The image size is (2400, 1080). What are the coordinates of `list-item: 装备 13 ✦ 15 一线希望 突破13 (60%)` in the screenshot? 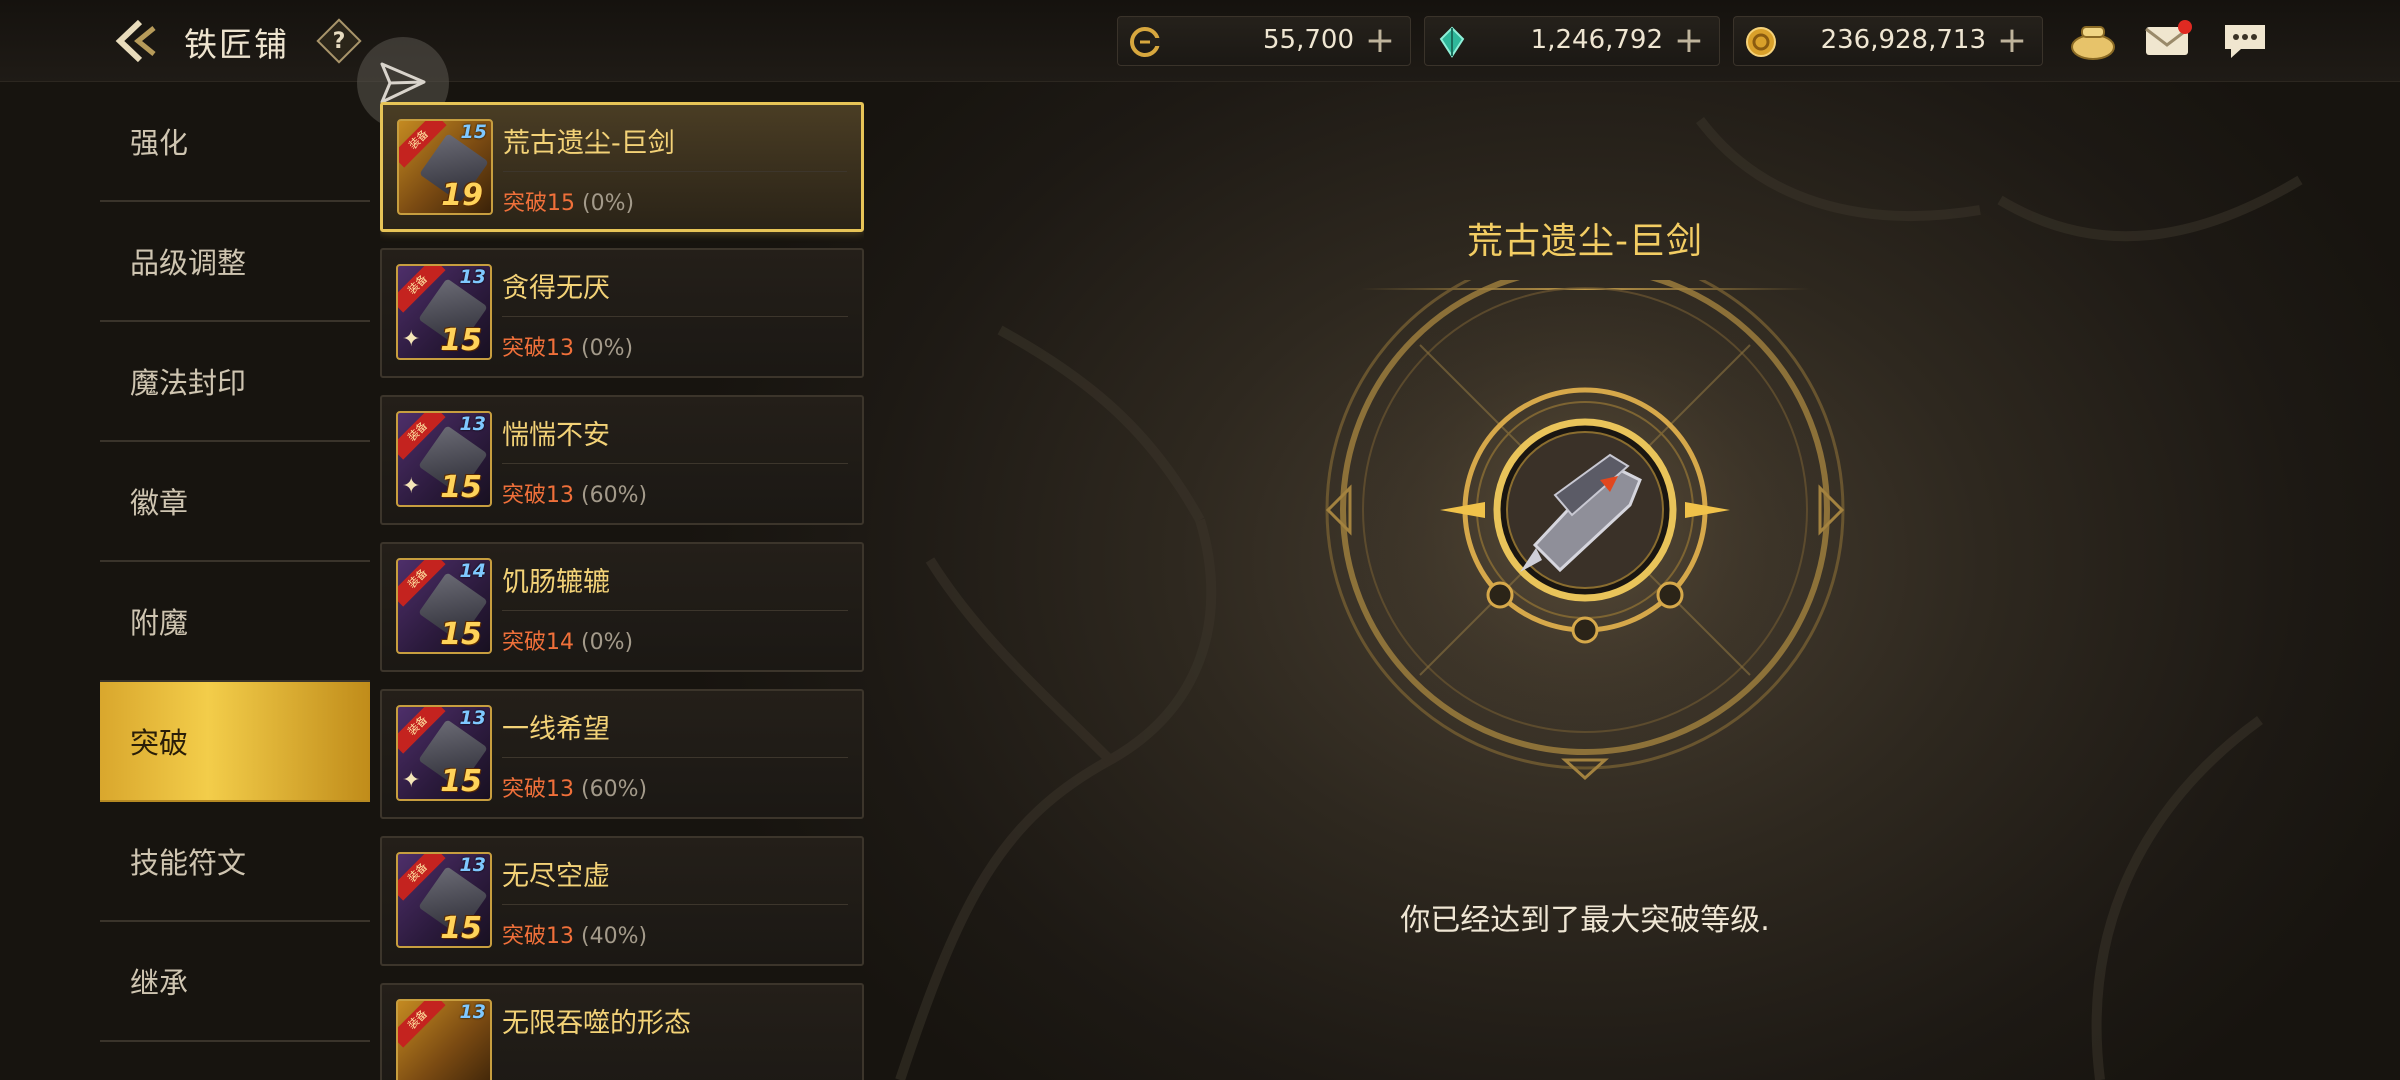 It's located at (622, 754).